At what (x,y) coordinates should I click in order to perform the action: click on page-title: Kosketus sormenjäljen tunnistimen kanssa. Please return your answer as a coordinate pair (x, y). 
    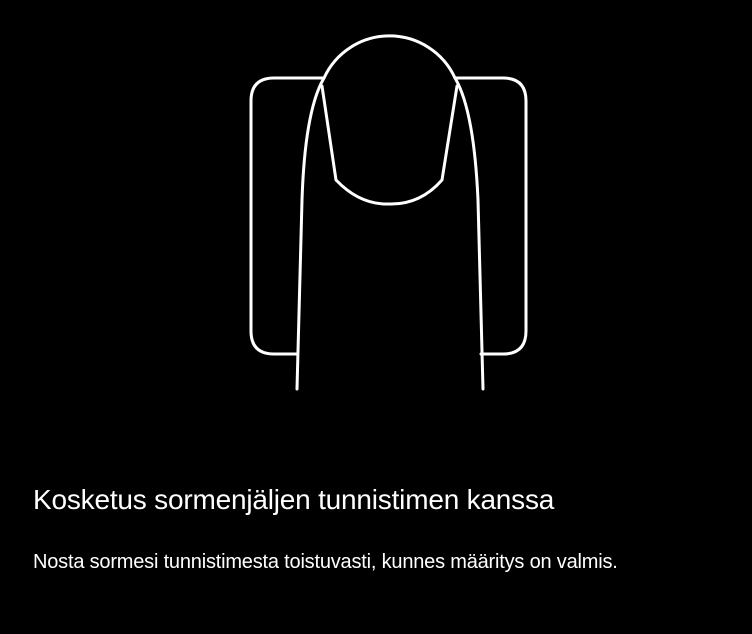
    Looking at the image, I should click on (294, 499).